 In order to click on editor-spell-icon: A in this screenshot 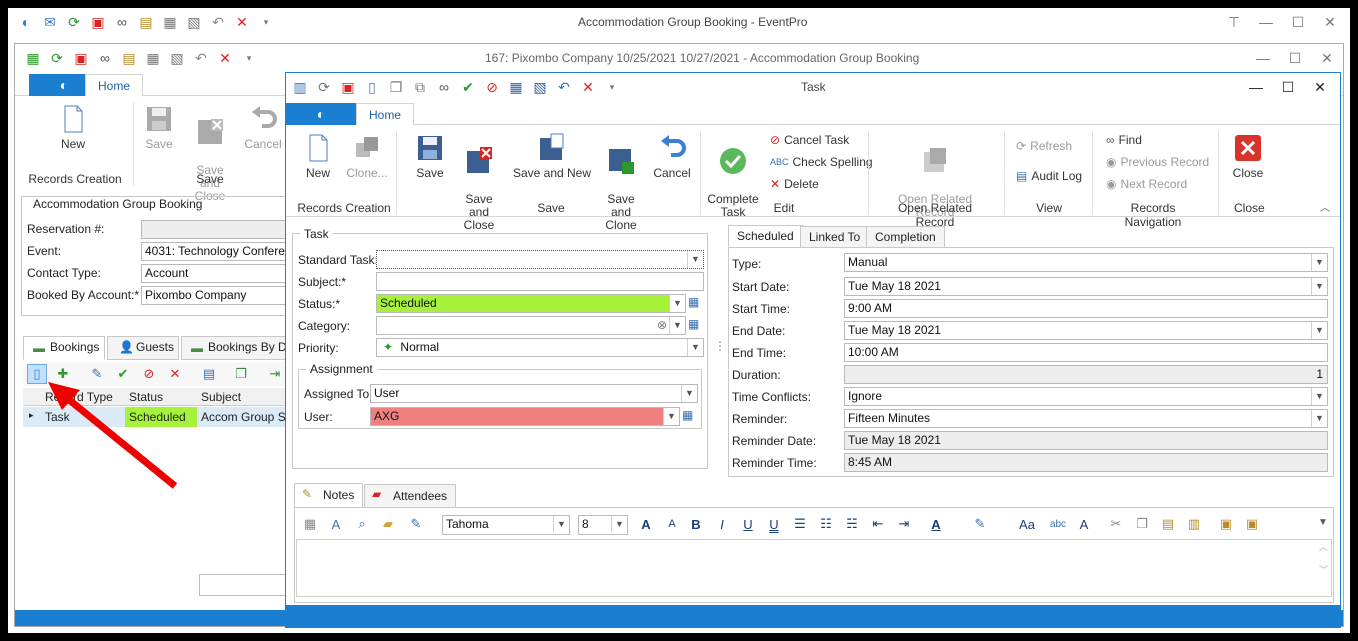, I will do `click(336, 524)`.